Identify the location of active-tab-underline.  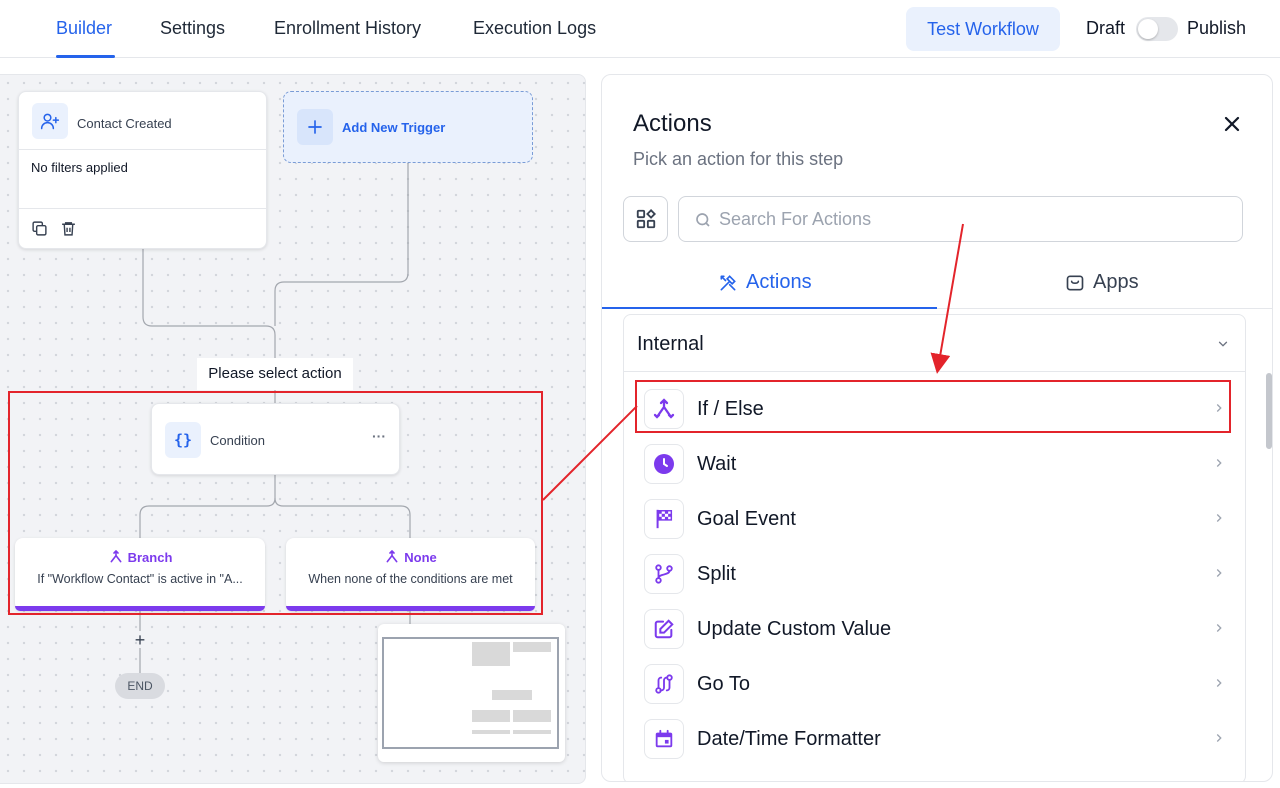
(769, 308).